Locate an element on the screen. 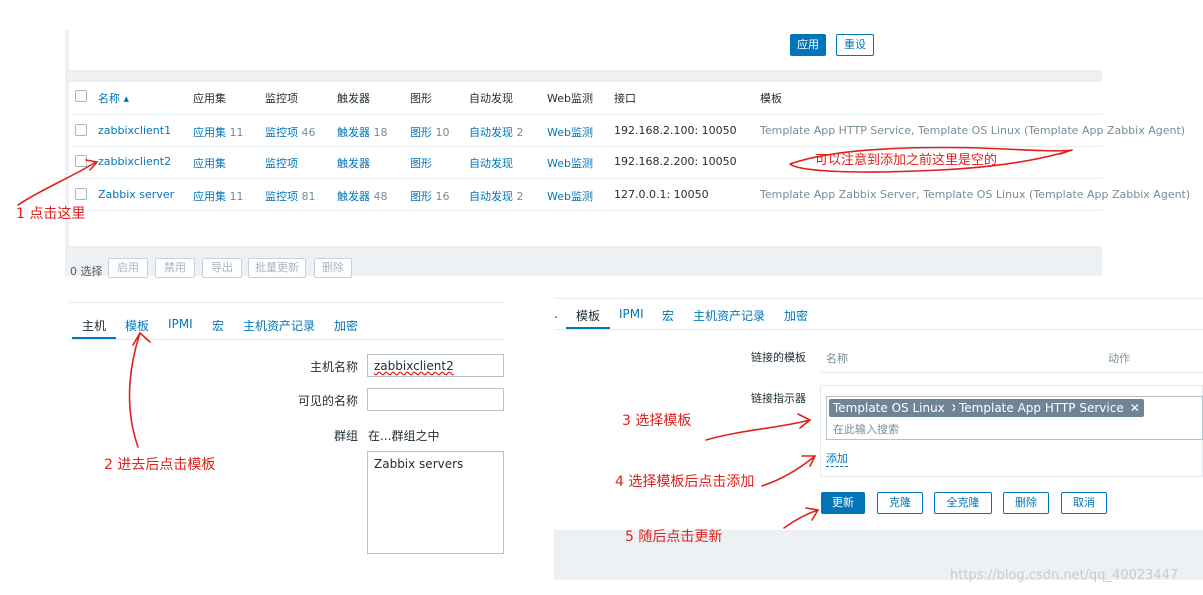 This screenshot has height=595, width=1203. annotation-step-1: 1 点击这里 is located at coordinates (51, 214).